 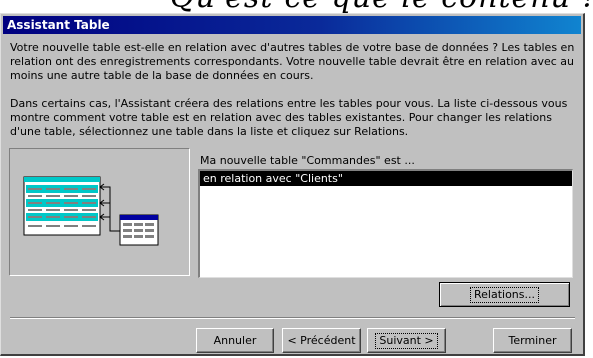 I want to click on table-relationship-icon, so click(x=91, y=211).